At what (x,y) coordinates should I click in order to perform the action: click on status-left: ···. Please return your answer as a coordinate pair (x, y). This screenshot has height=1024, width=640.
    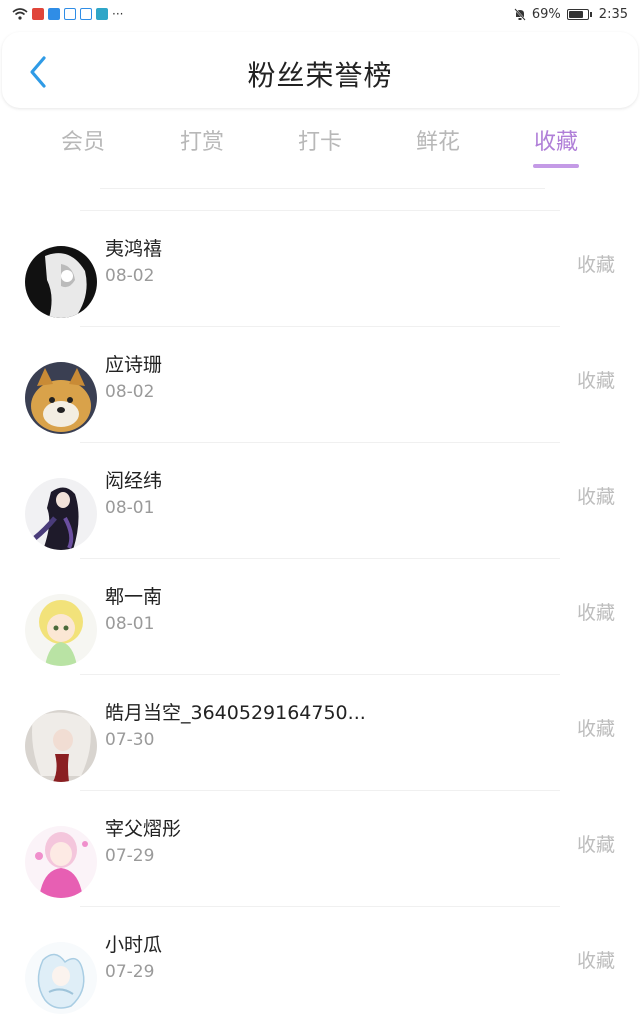
    Looking at the image, I should click on (67, 14).